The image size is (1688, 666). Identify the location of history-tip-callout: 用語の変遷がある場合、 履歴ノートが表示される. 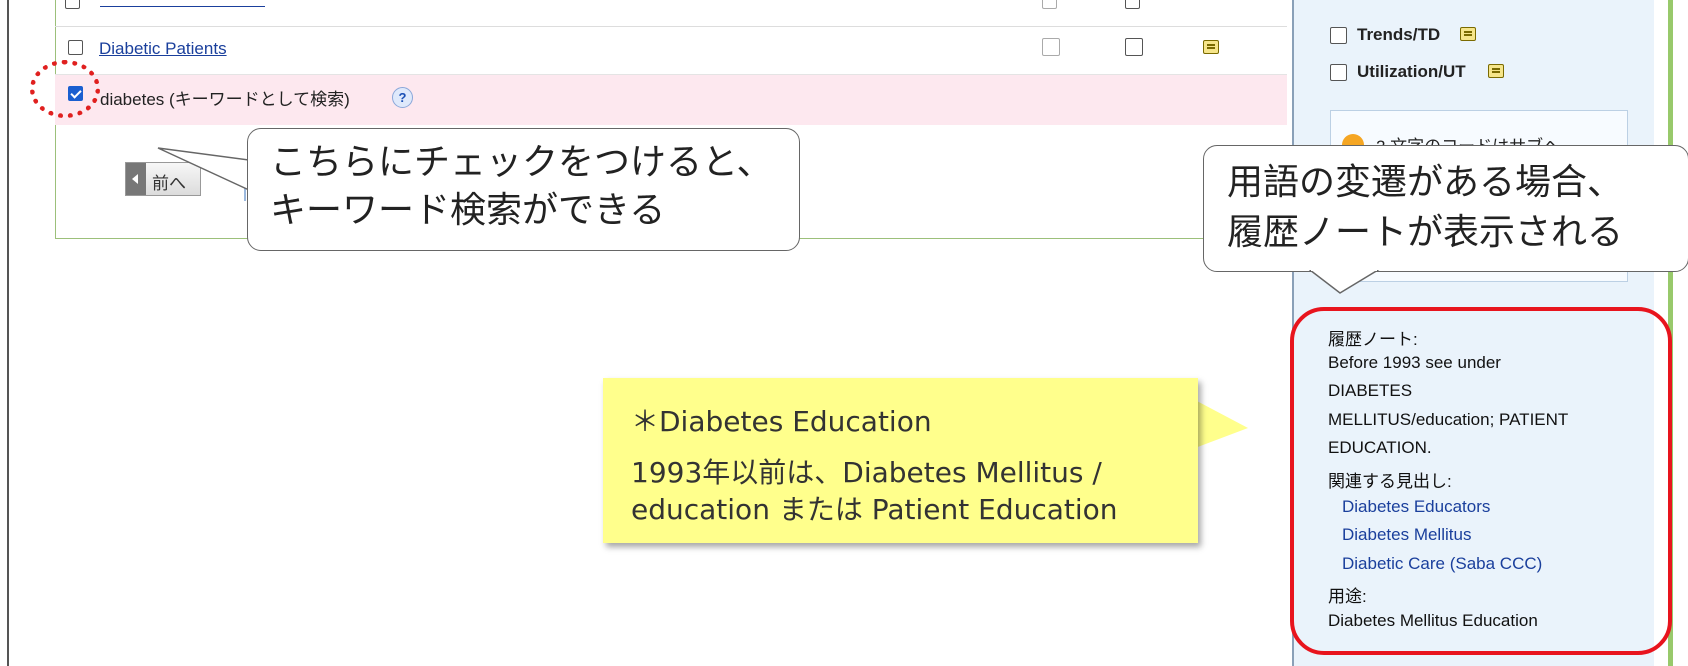
(1445, 208).